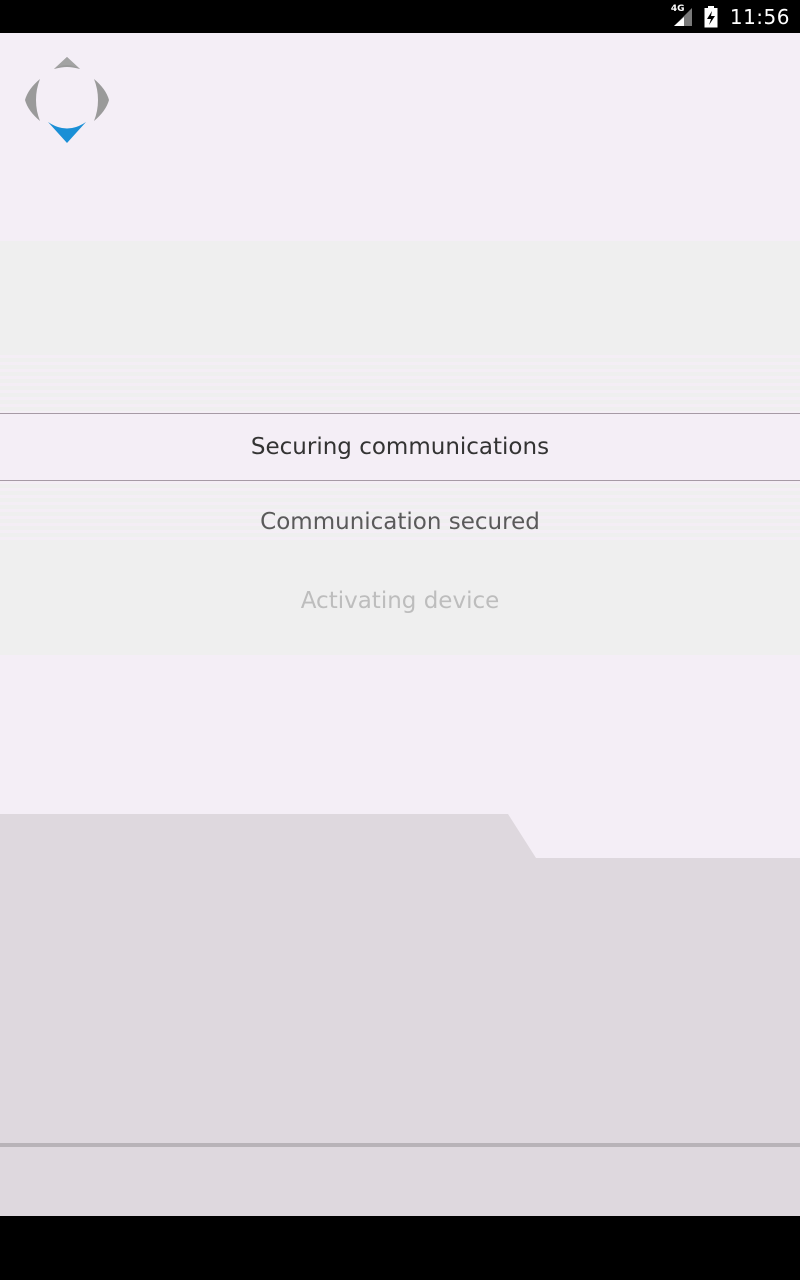  Describe the element at coordinates (682, 16) in the screenshot. I see `signal-icon: 4G` at that location.